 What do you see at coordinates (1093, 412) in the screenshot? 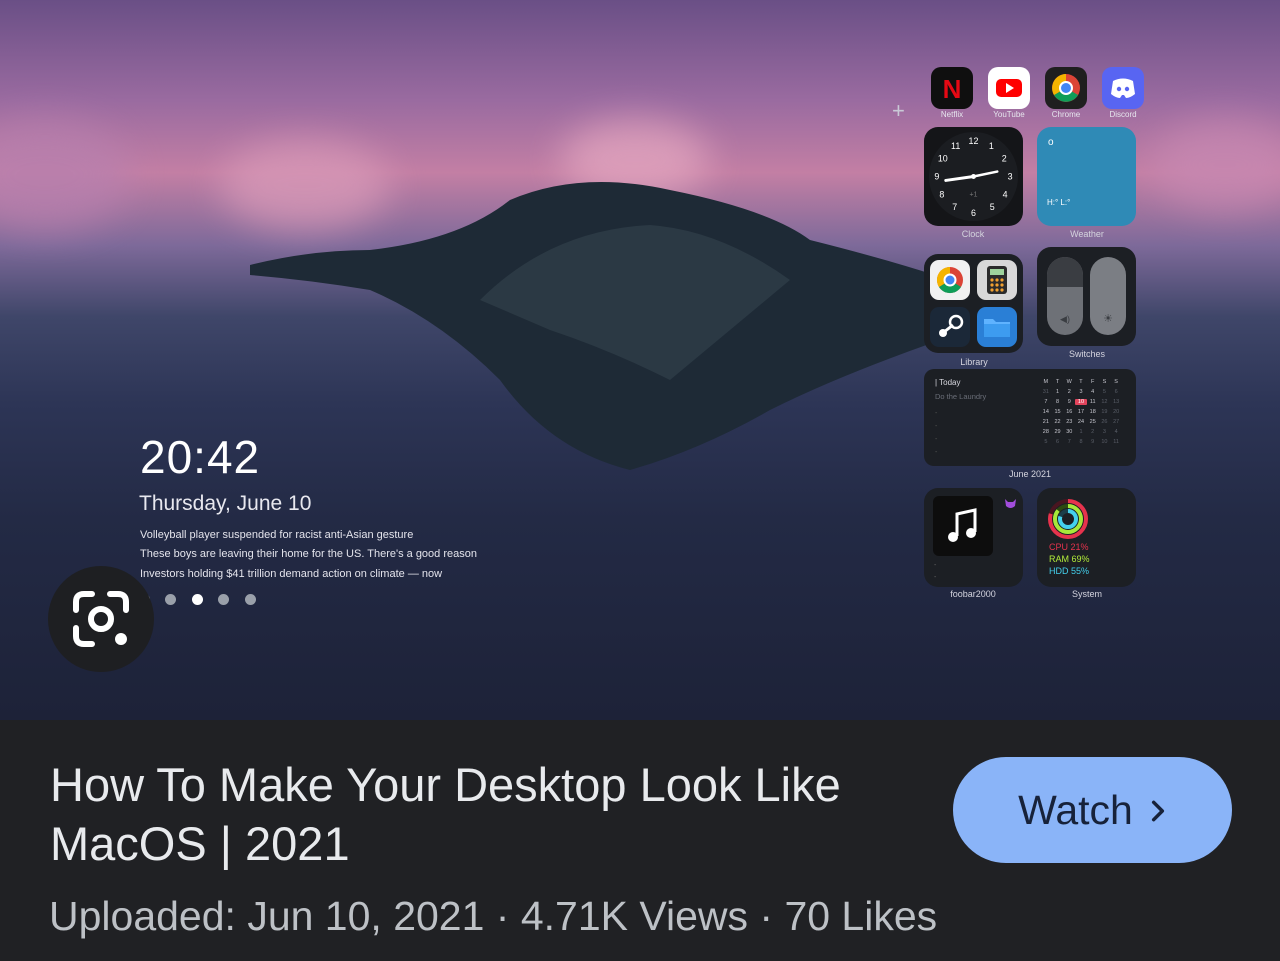
I see `calendar-day: 18` at bounding box center [1093, 412].